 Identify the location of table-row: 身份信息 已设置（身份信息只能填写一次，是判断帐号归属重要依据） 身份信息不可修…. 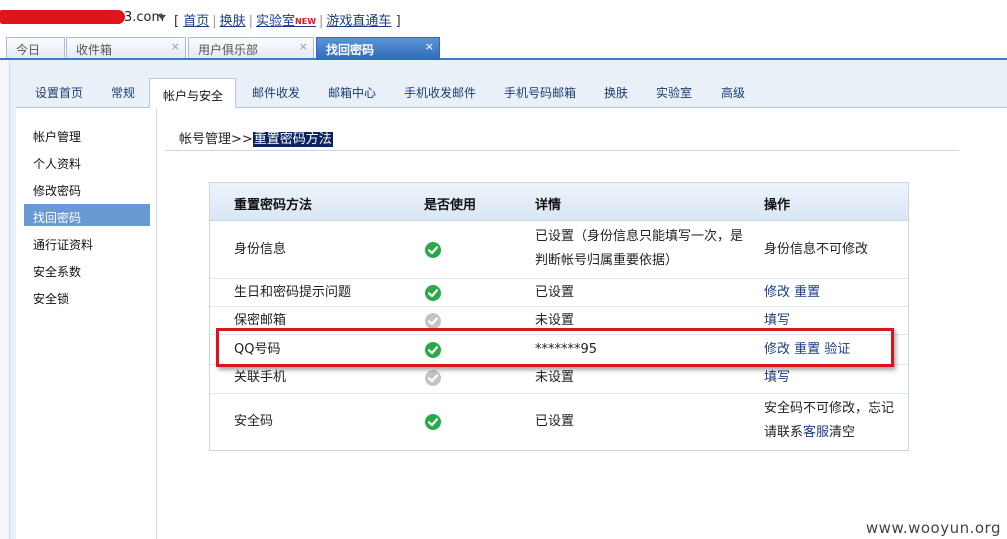
(559, 250).